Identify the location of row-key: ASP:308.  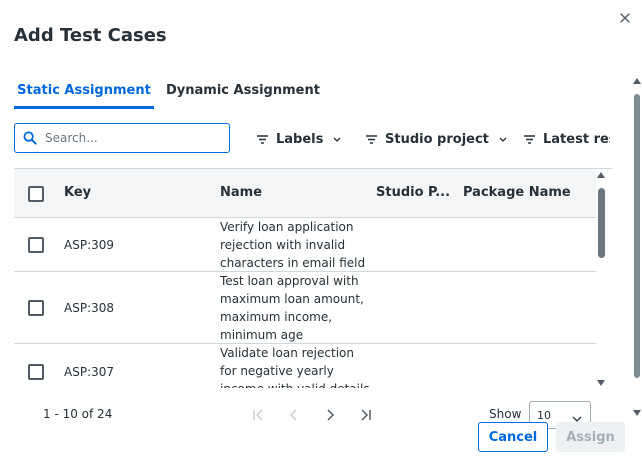
(89, 308).